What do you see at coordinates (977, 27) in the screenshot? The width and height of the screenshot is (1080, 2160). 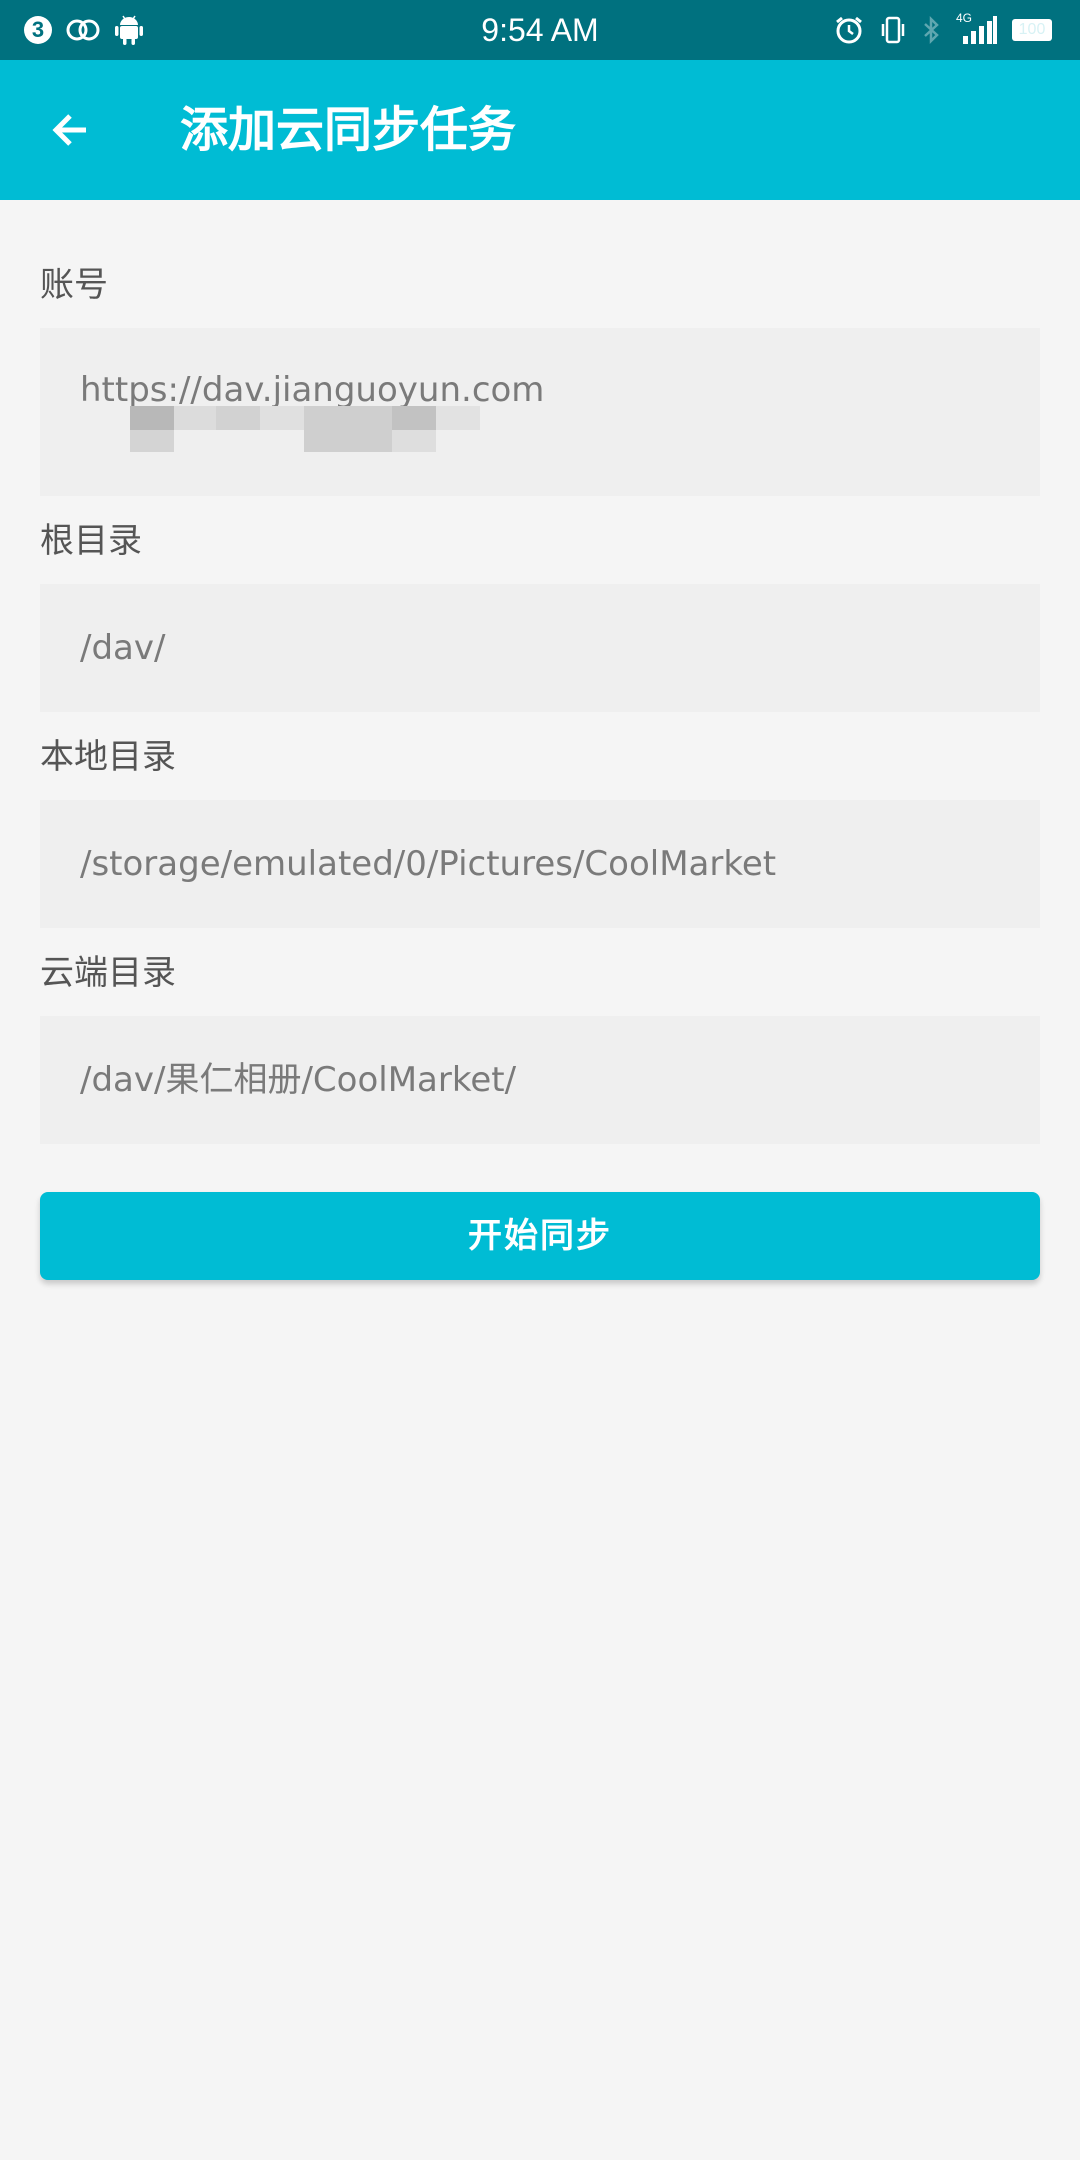 I see `signal-icon: 4G` at bounding box center [977, 27].